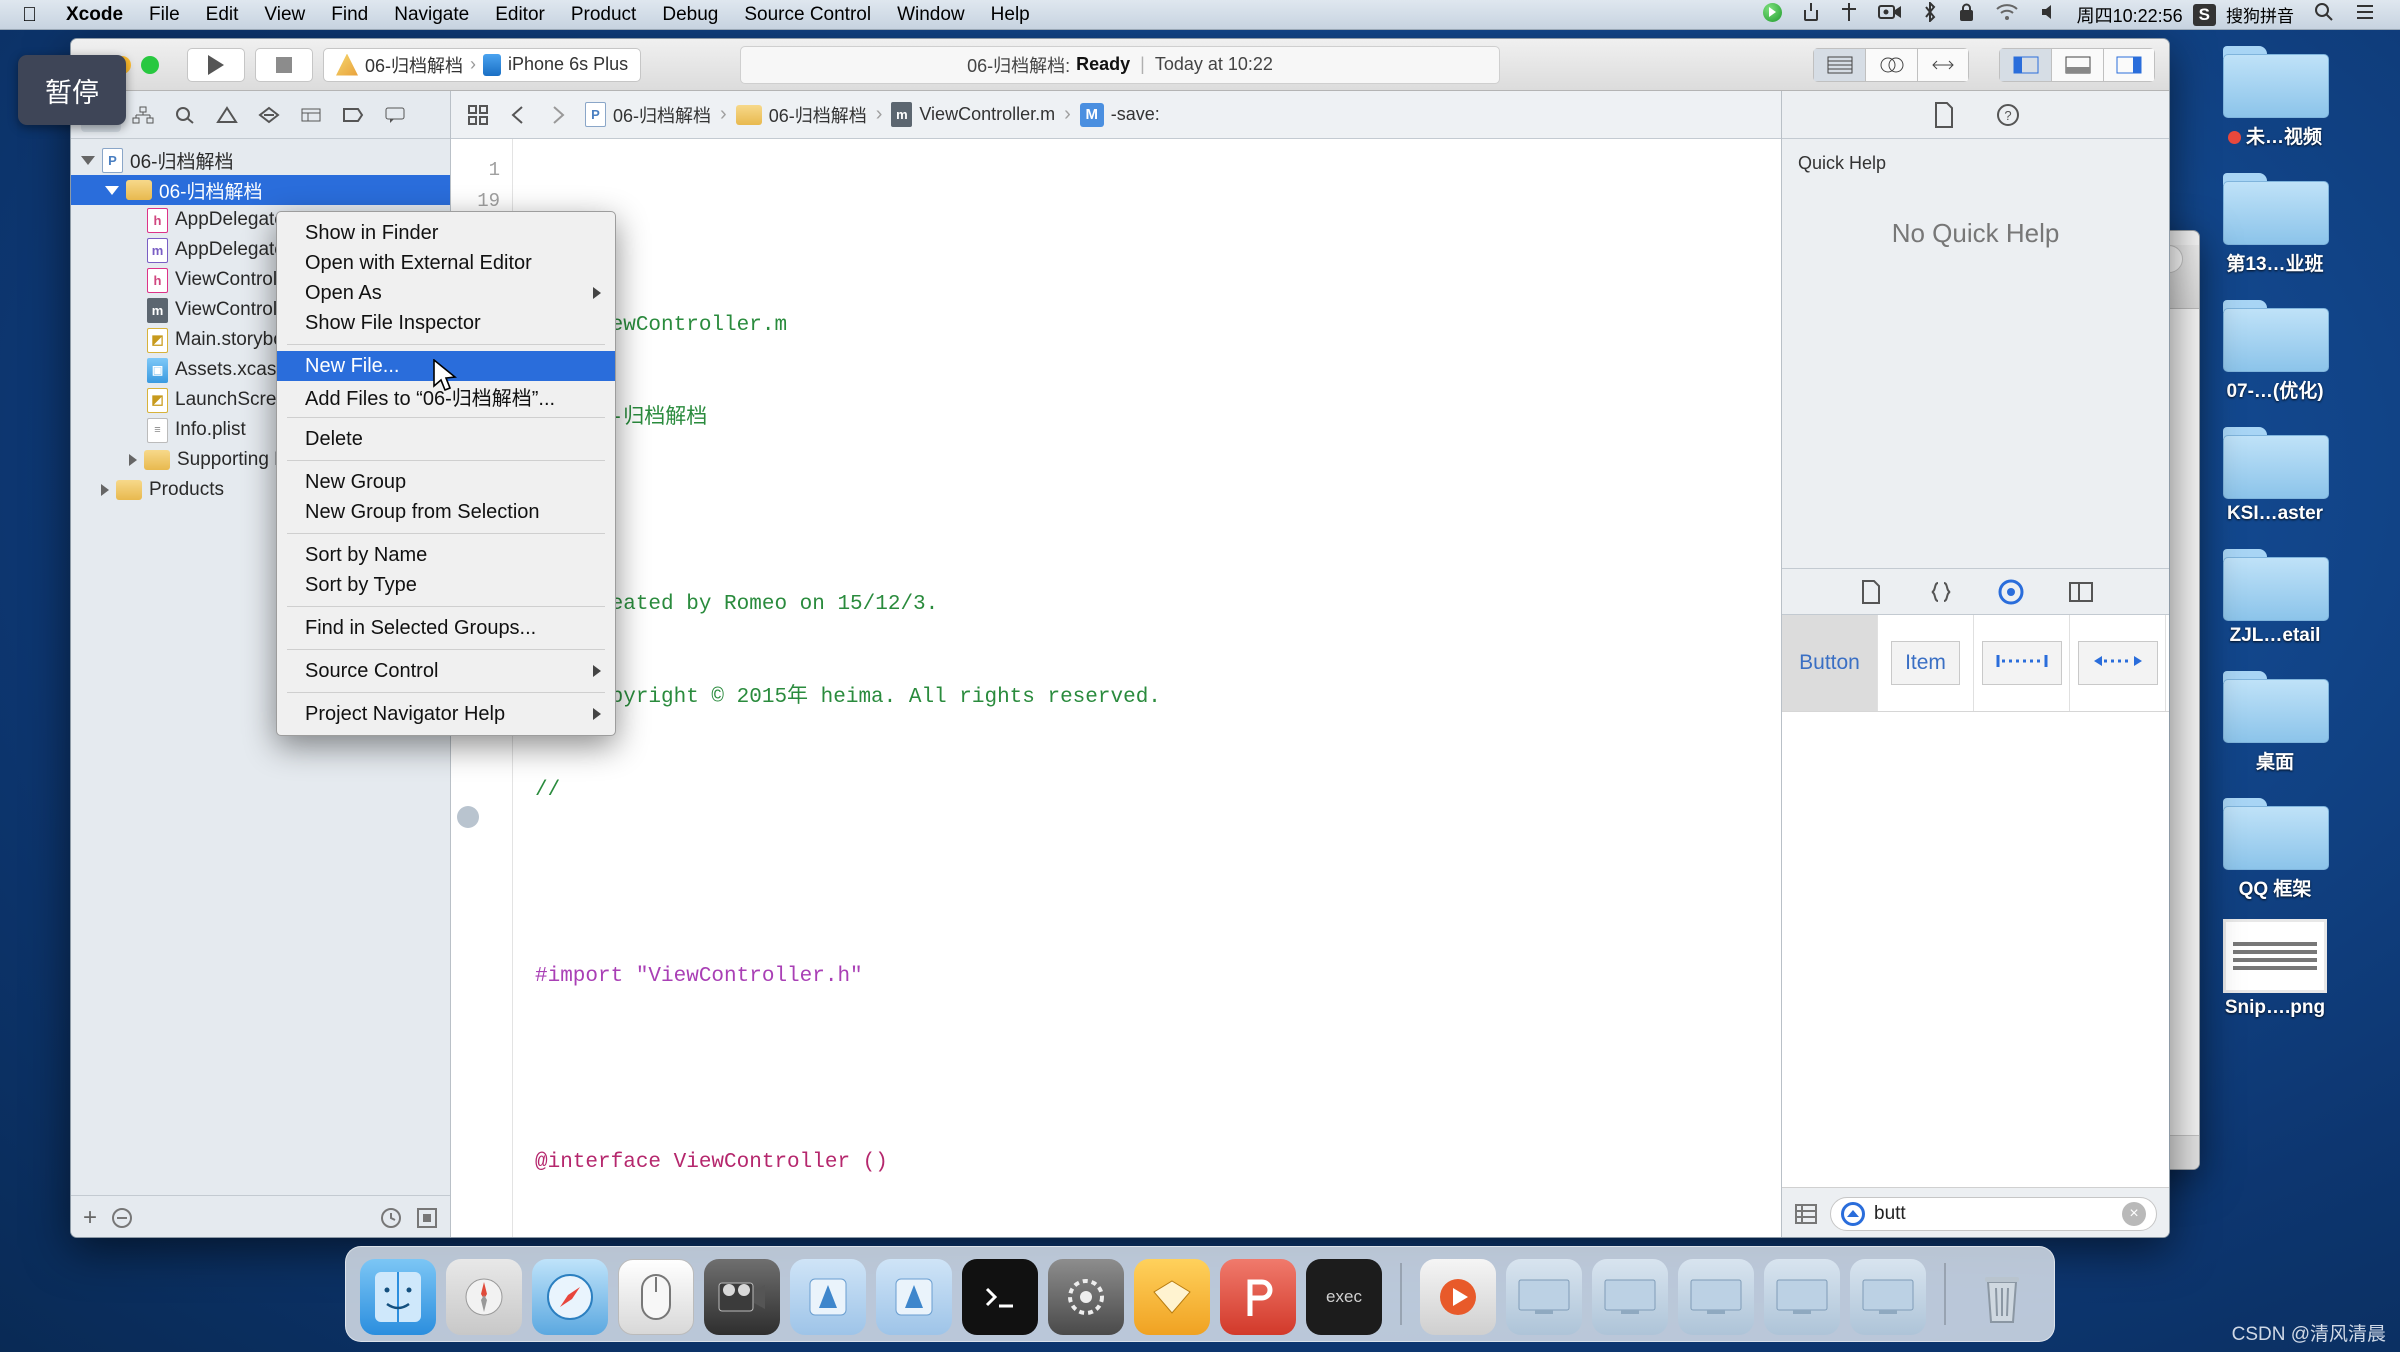  I want to click on tab-issue-navigator, so click(227, 115).